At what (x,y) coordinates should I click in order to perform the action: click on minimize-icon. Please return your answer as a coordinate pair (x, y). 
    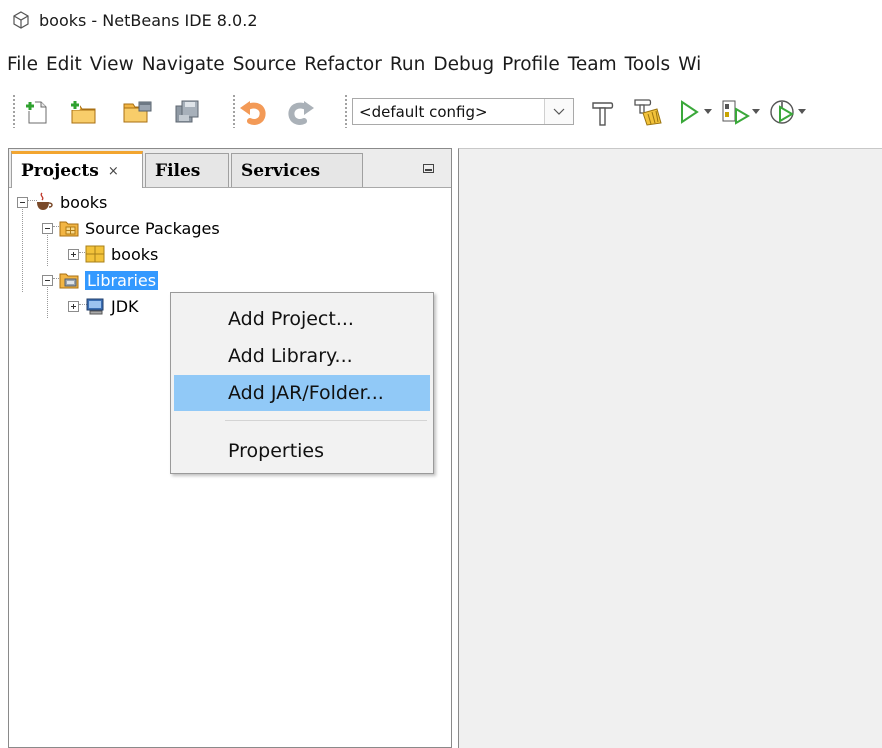
    Looking at the image, I should click on (428, 168).